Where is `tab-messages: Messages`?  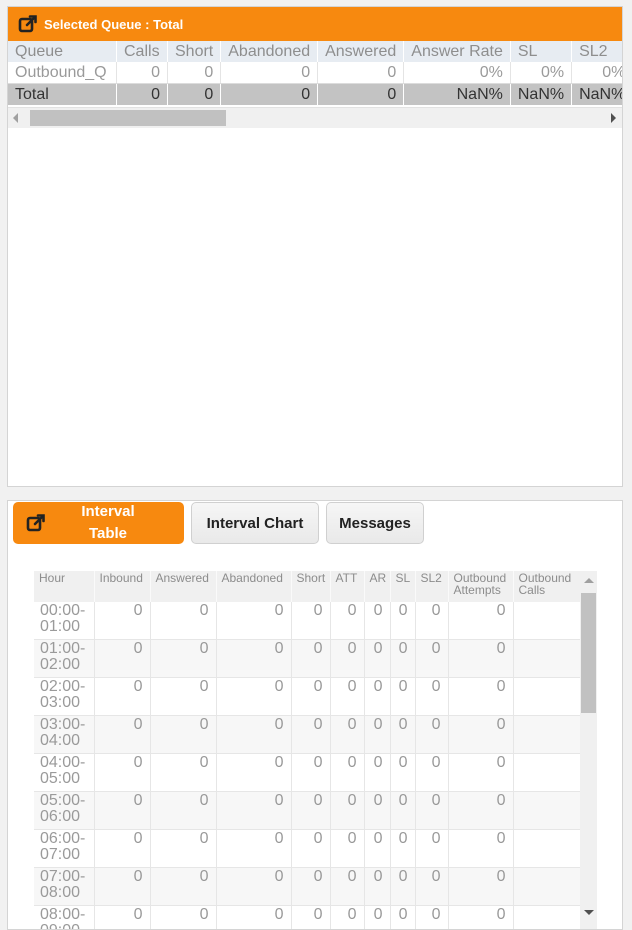
tab-messages: Messages is located at coordinates (375, 523).